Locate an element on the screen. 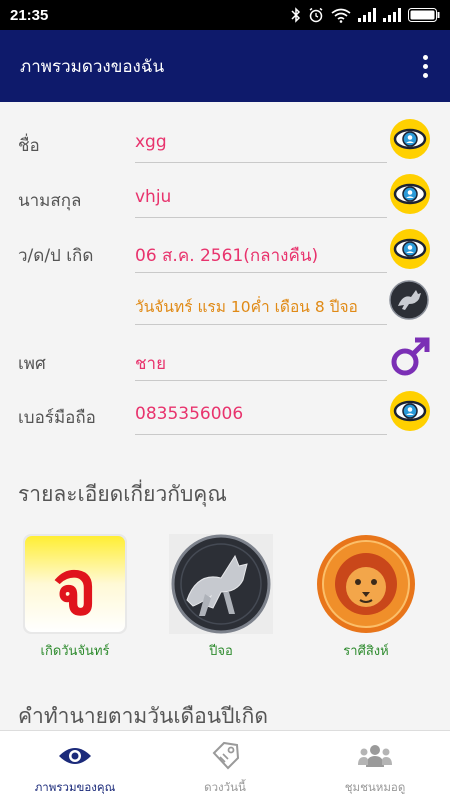 The image size is (450, 800). gender-value: ชาย is located at coordinates (150, 363).